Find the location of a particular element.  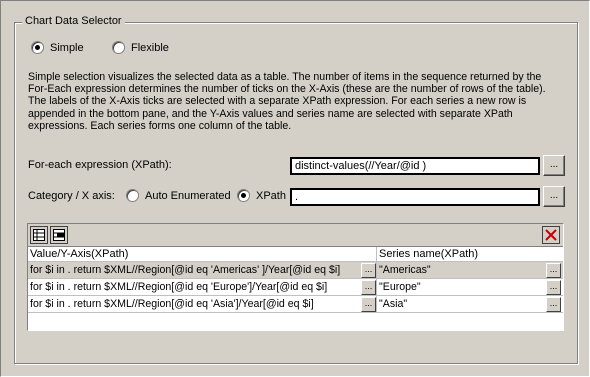

column-header-series-name: Series name(XPath) is located at coordinates (470, 254).